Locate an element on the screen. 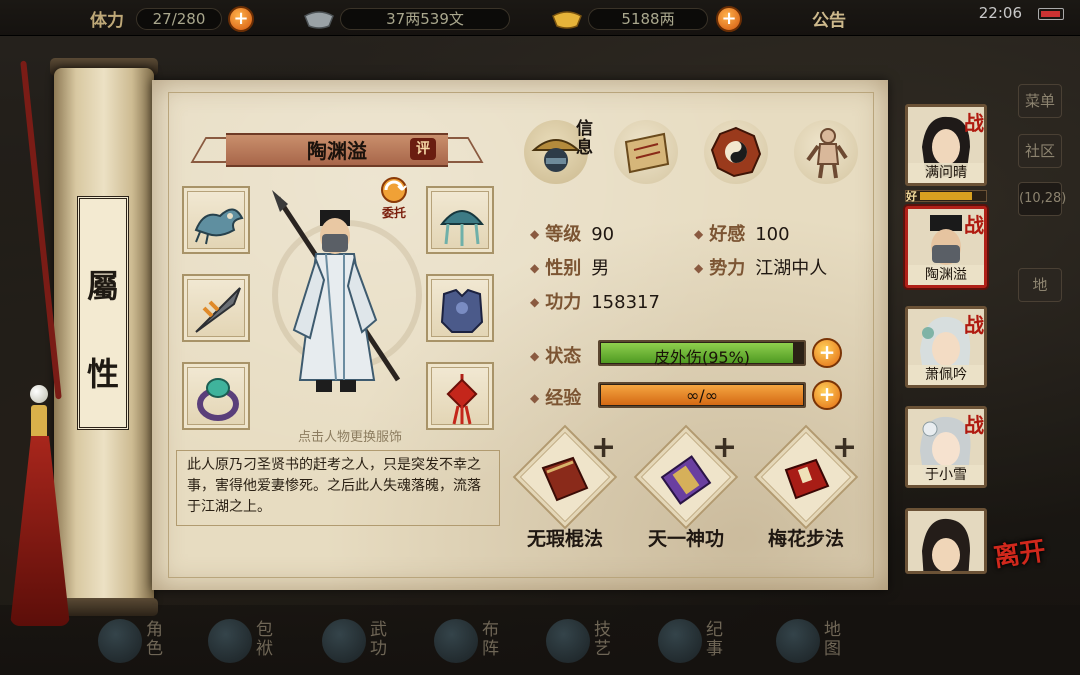 This screenshot has height=675, width=1080. skill-name: 天一神功 is located at coordinates (685, 539).